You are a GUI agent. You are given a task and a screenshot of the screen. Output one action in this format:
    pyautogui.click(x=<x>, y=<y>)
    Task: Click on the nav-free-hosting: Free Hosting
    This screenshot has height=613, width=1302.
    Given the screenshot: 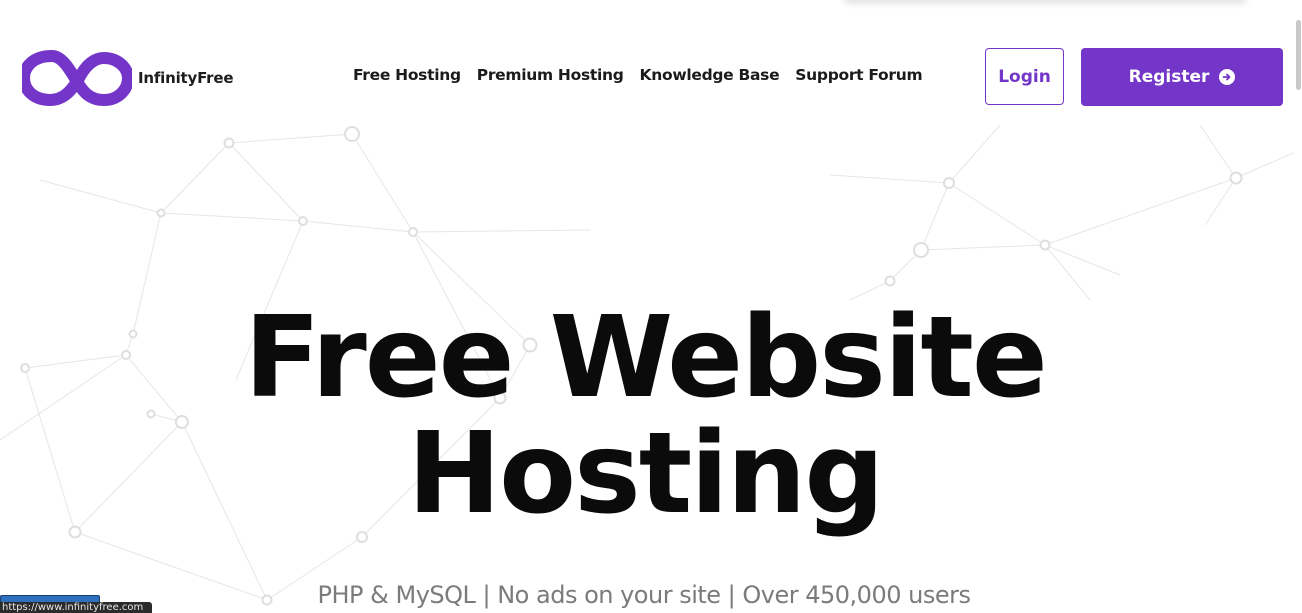 What is the action you would take?
    pyautogui.click(x=407, y=75)
    